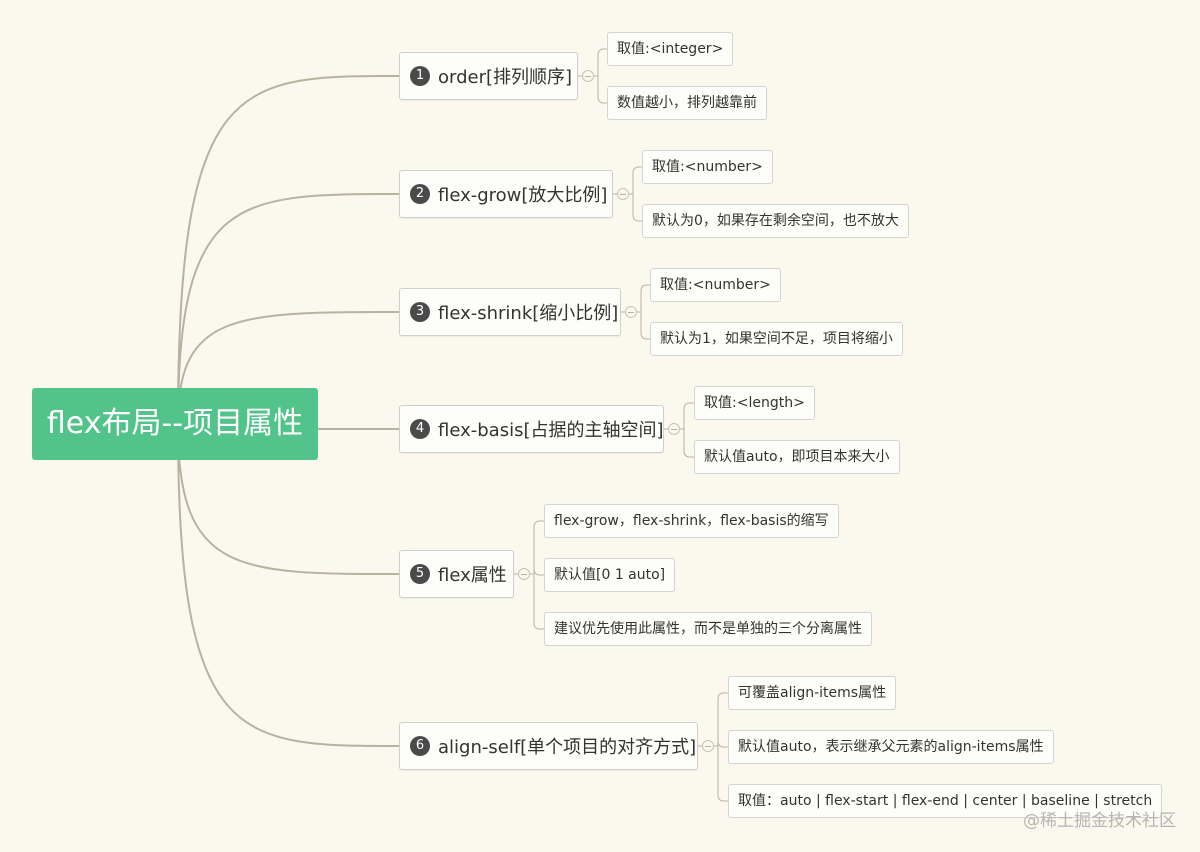 This screenshot has height=852, width=1200. I want to click on leaf-align-override: 可覆盖align-items属性, so click(812, 693).